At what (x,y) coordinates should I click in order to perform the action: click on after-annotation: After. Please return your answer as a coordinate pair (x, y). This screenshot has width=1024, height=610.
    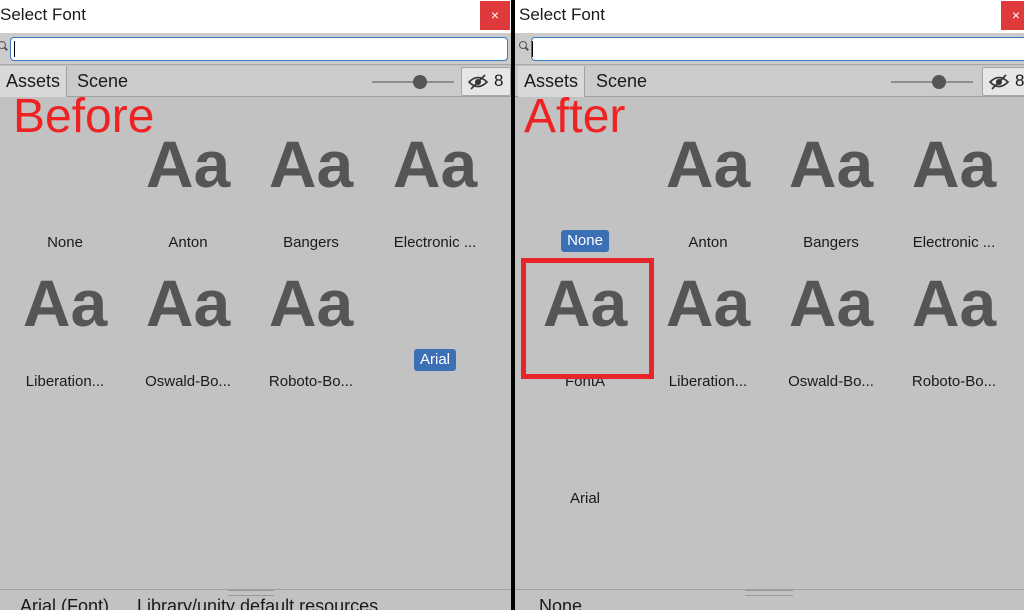
    Looking at the image, I should click on (575, 116).